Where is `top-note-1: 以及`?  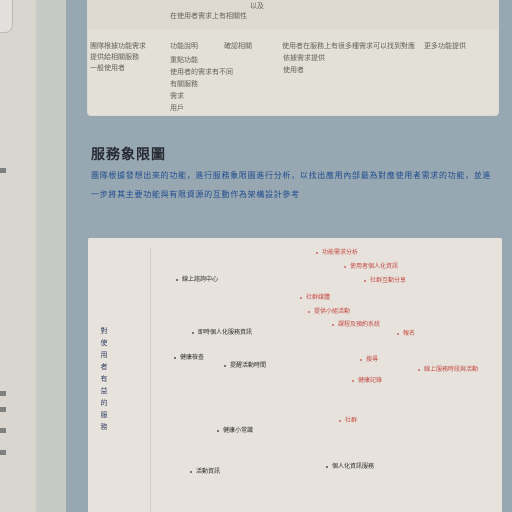 top-note-1: 以及 is located at coordinates (257, 6).